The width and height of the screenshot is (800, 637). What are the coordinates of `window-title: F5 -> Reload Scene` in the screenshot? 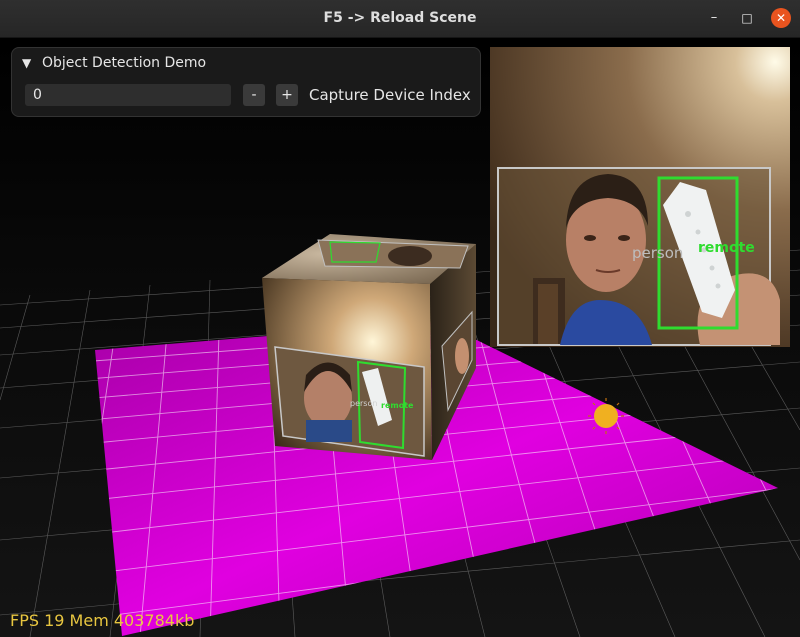 It's located at (400, 18).